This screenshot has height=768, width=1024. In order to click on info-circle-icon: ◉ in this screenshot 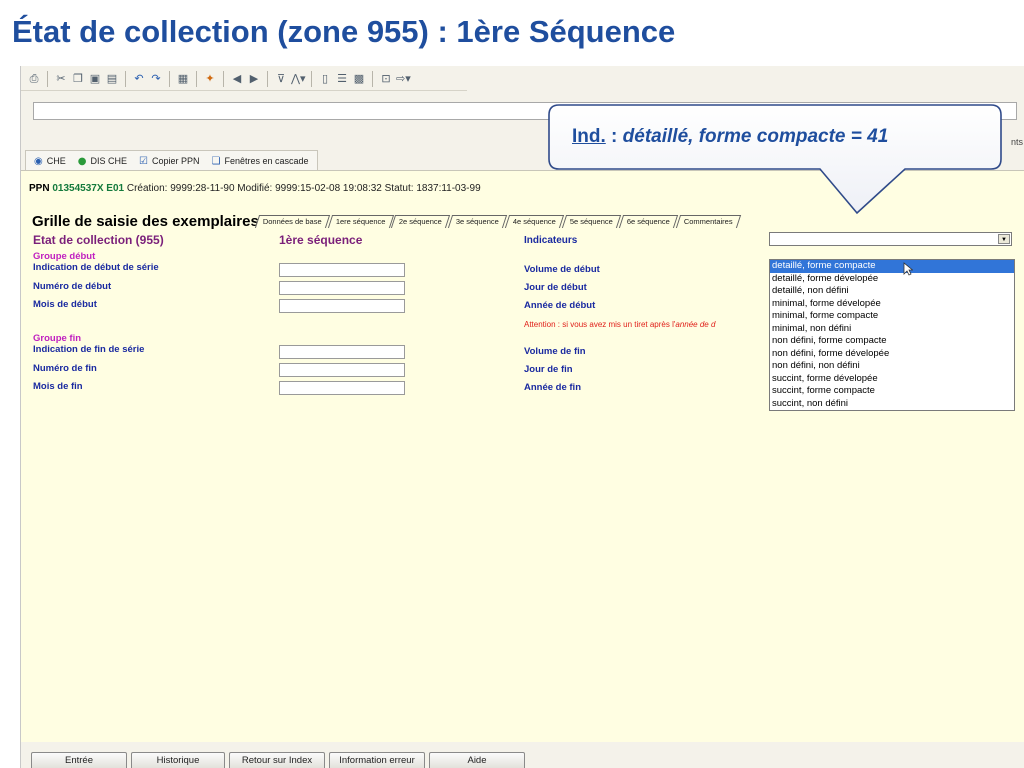, I will do `click(38, 161)`.